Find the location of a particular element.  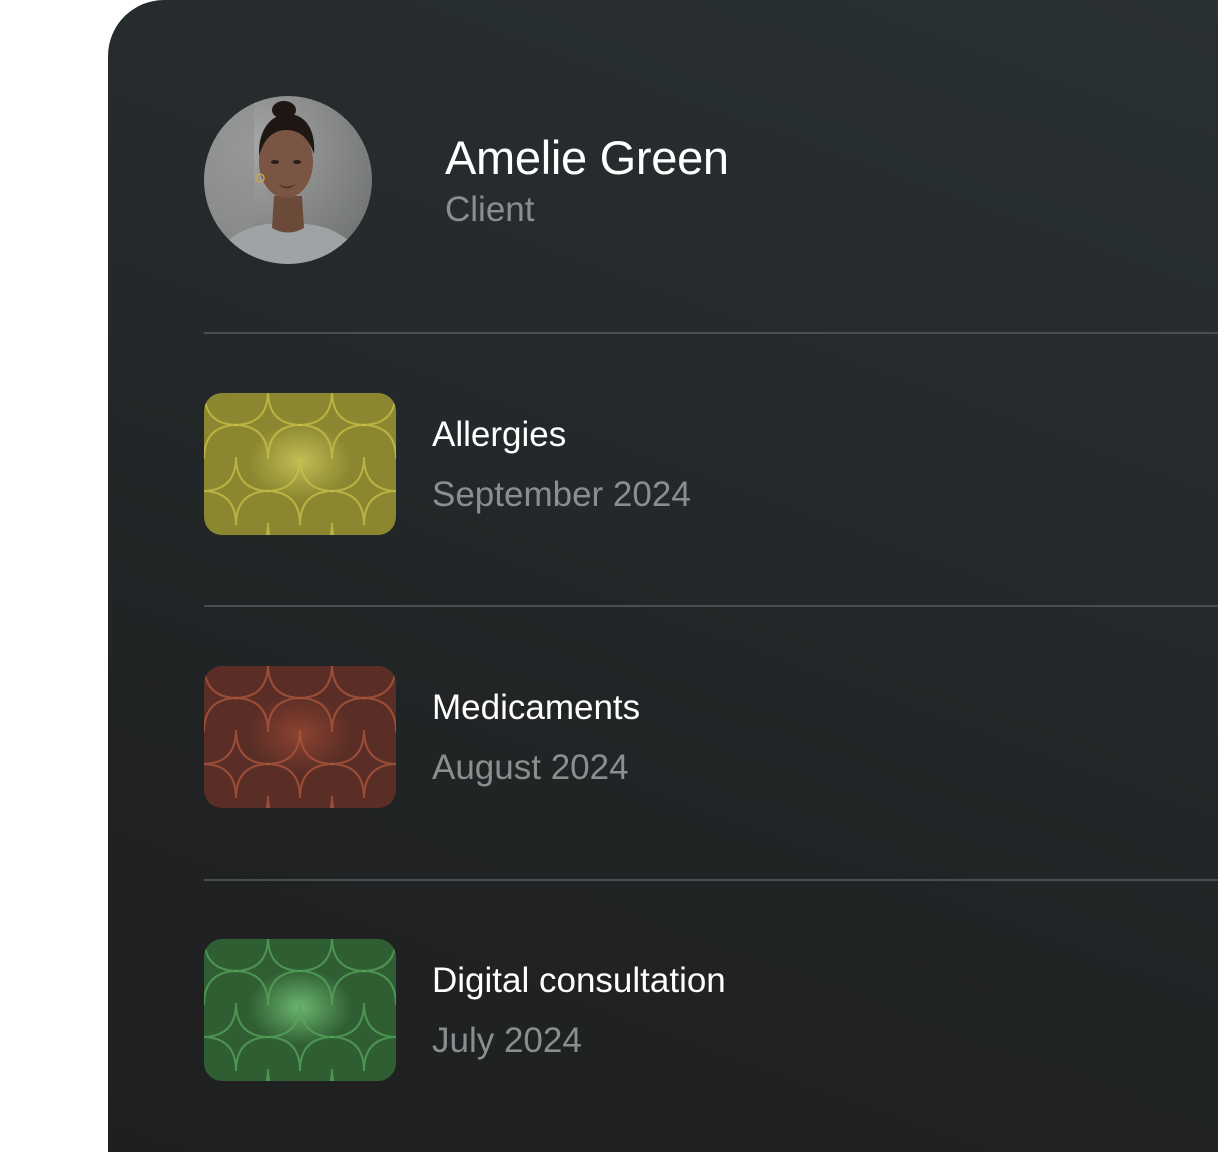

record-title: Medicaments is located at coordinates (536, 707).